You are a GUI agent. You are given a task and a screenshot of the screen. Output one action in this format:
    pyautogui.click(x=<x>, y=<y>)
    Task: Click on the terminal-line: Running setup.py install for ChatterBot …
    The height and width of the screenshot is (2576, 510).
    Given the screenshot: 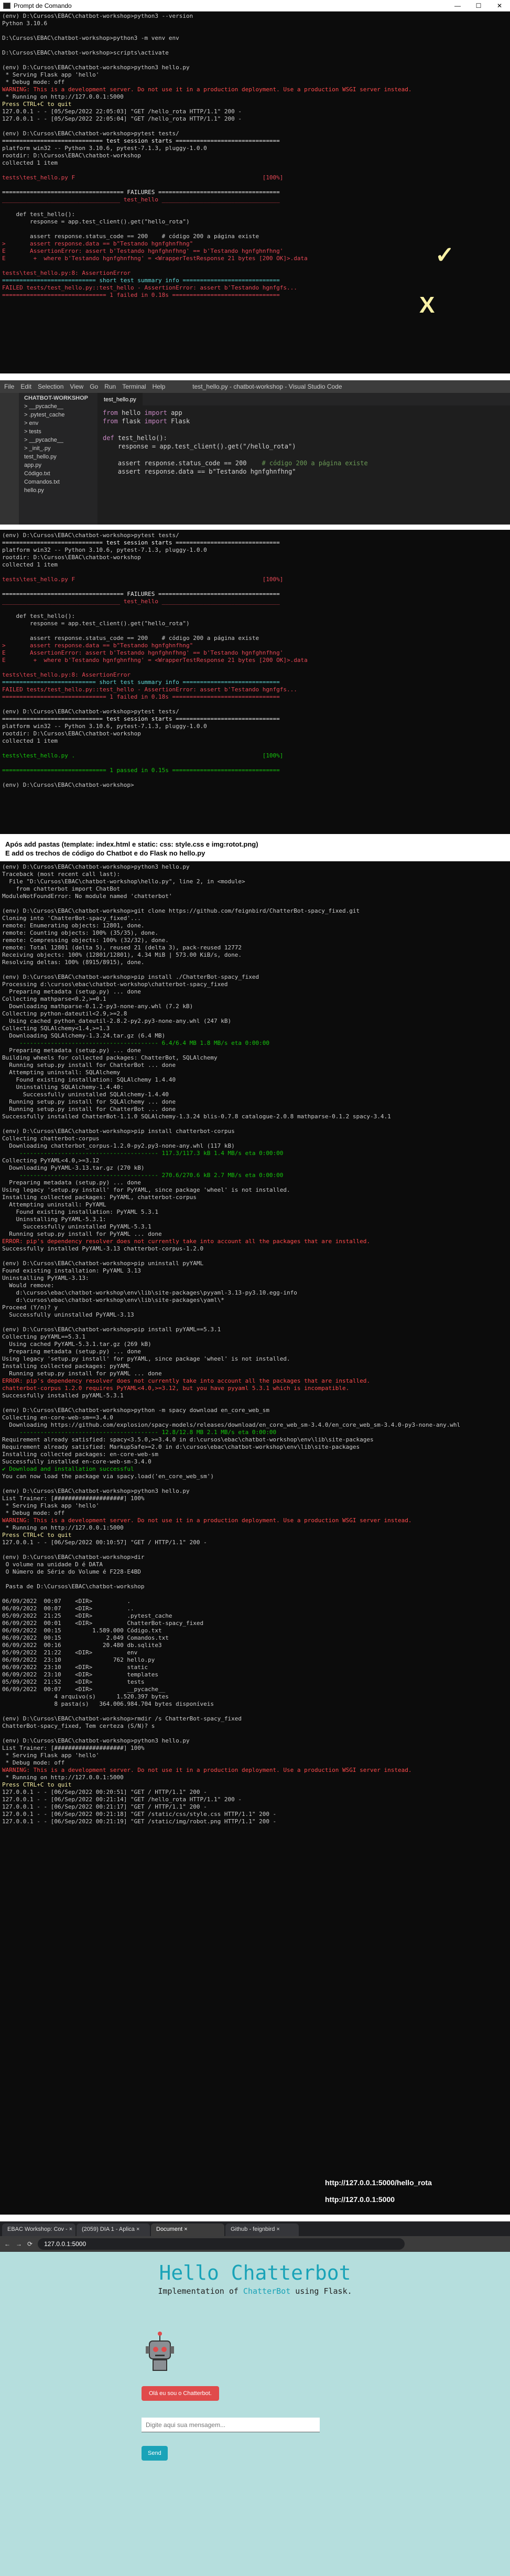 What is the action you would take?
    pyautogui.click(x=89, y=1065)
    